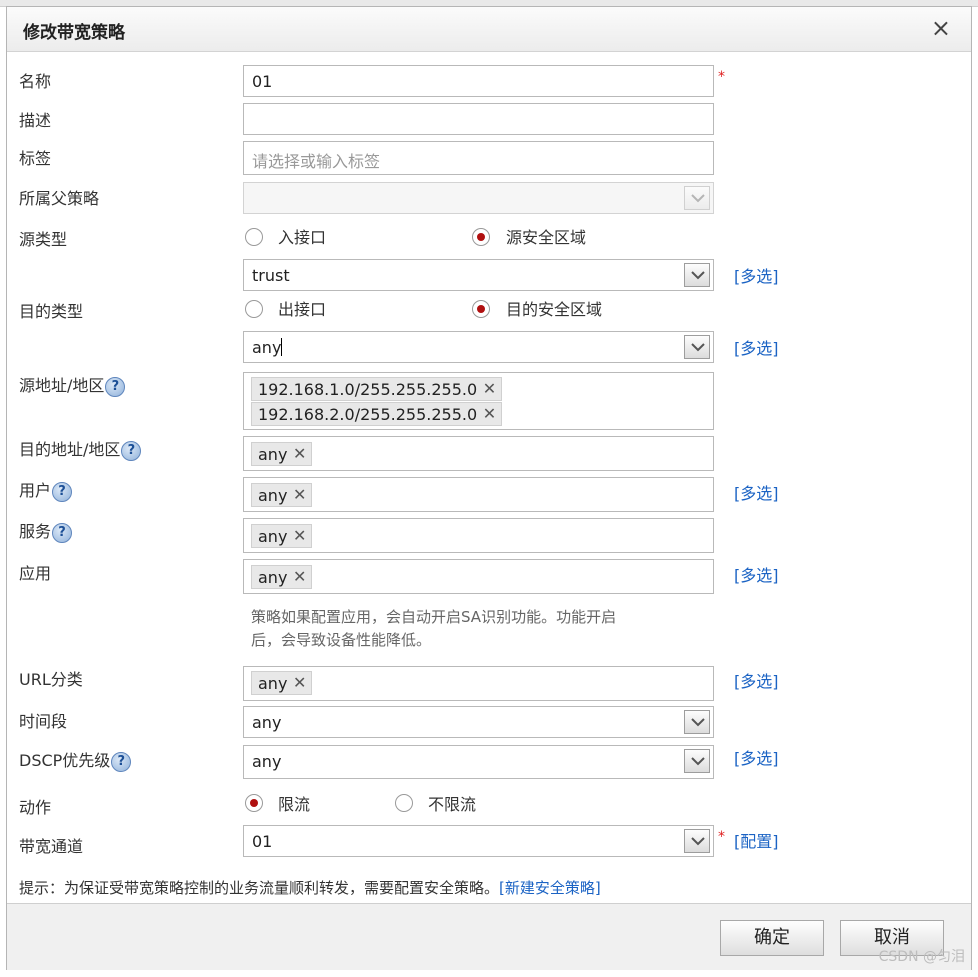 The width and height of the screenshot is (978, 977). Describe the element at coordinates (72, 384) in the screenshot. I see `source-address-label: 源地址/地区?` at that location.